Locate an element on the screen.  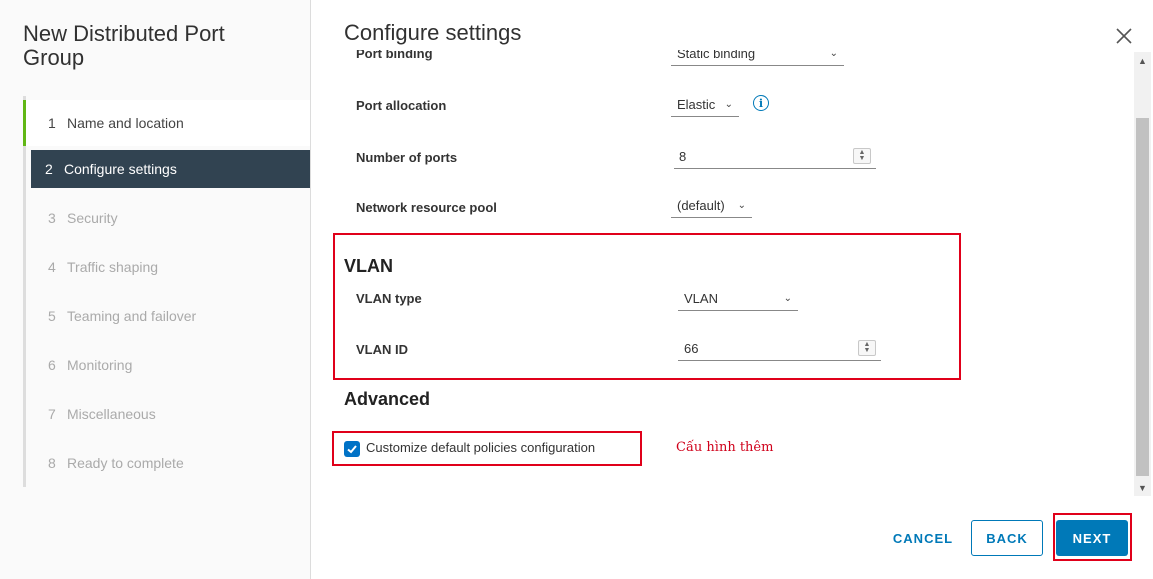
step-number: 5 is located at coordinates (52, 315).